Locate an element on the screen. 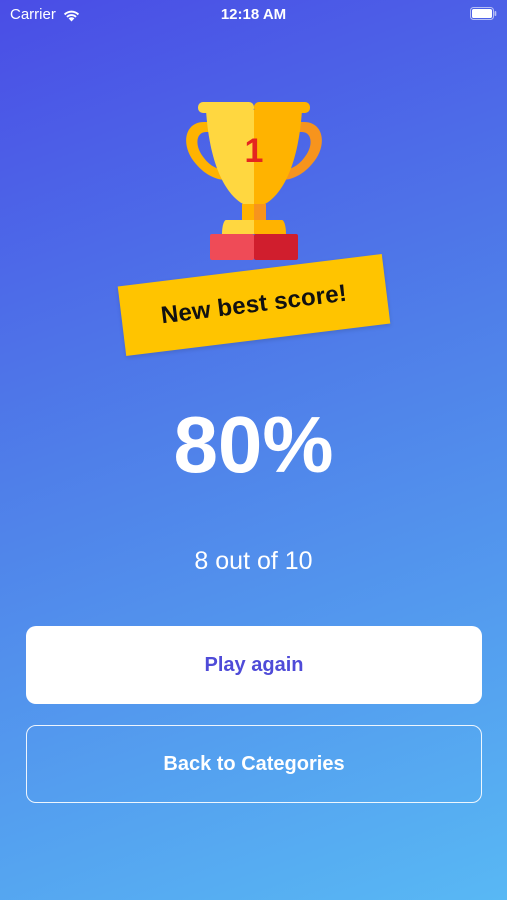 This screenshot has width=507, height=900. trophy-rank: 1 is located at coordinates (254, 151).